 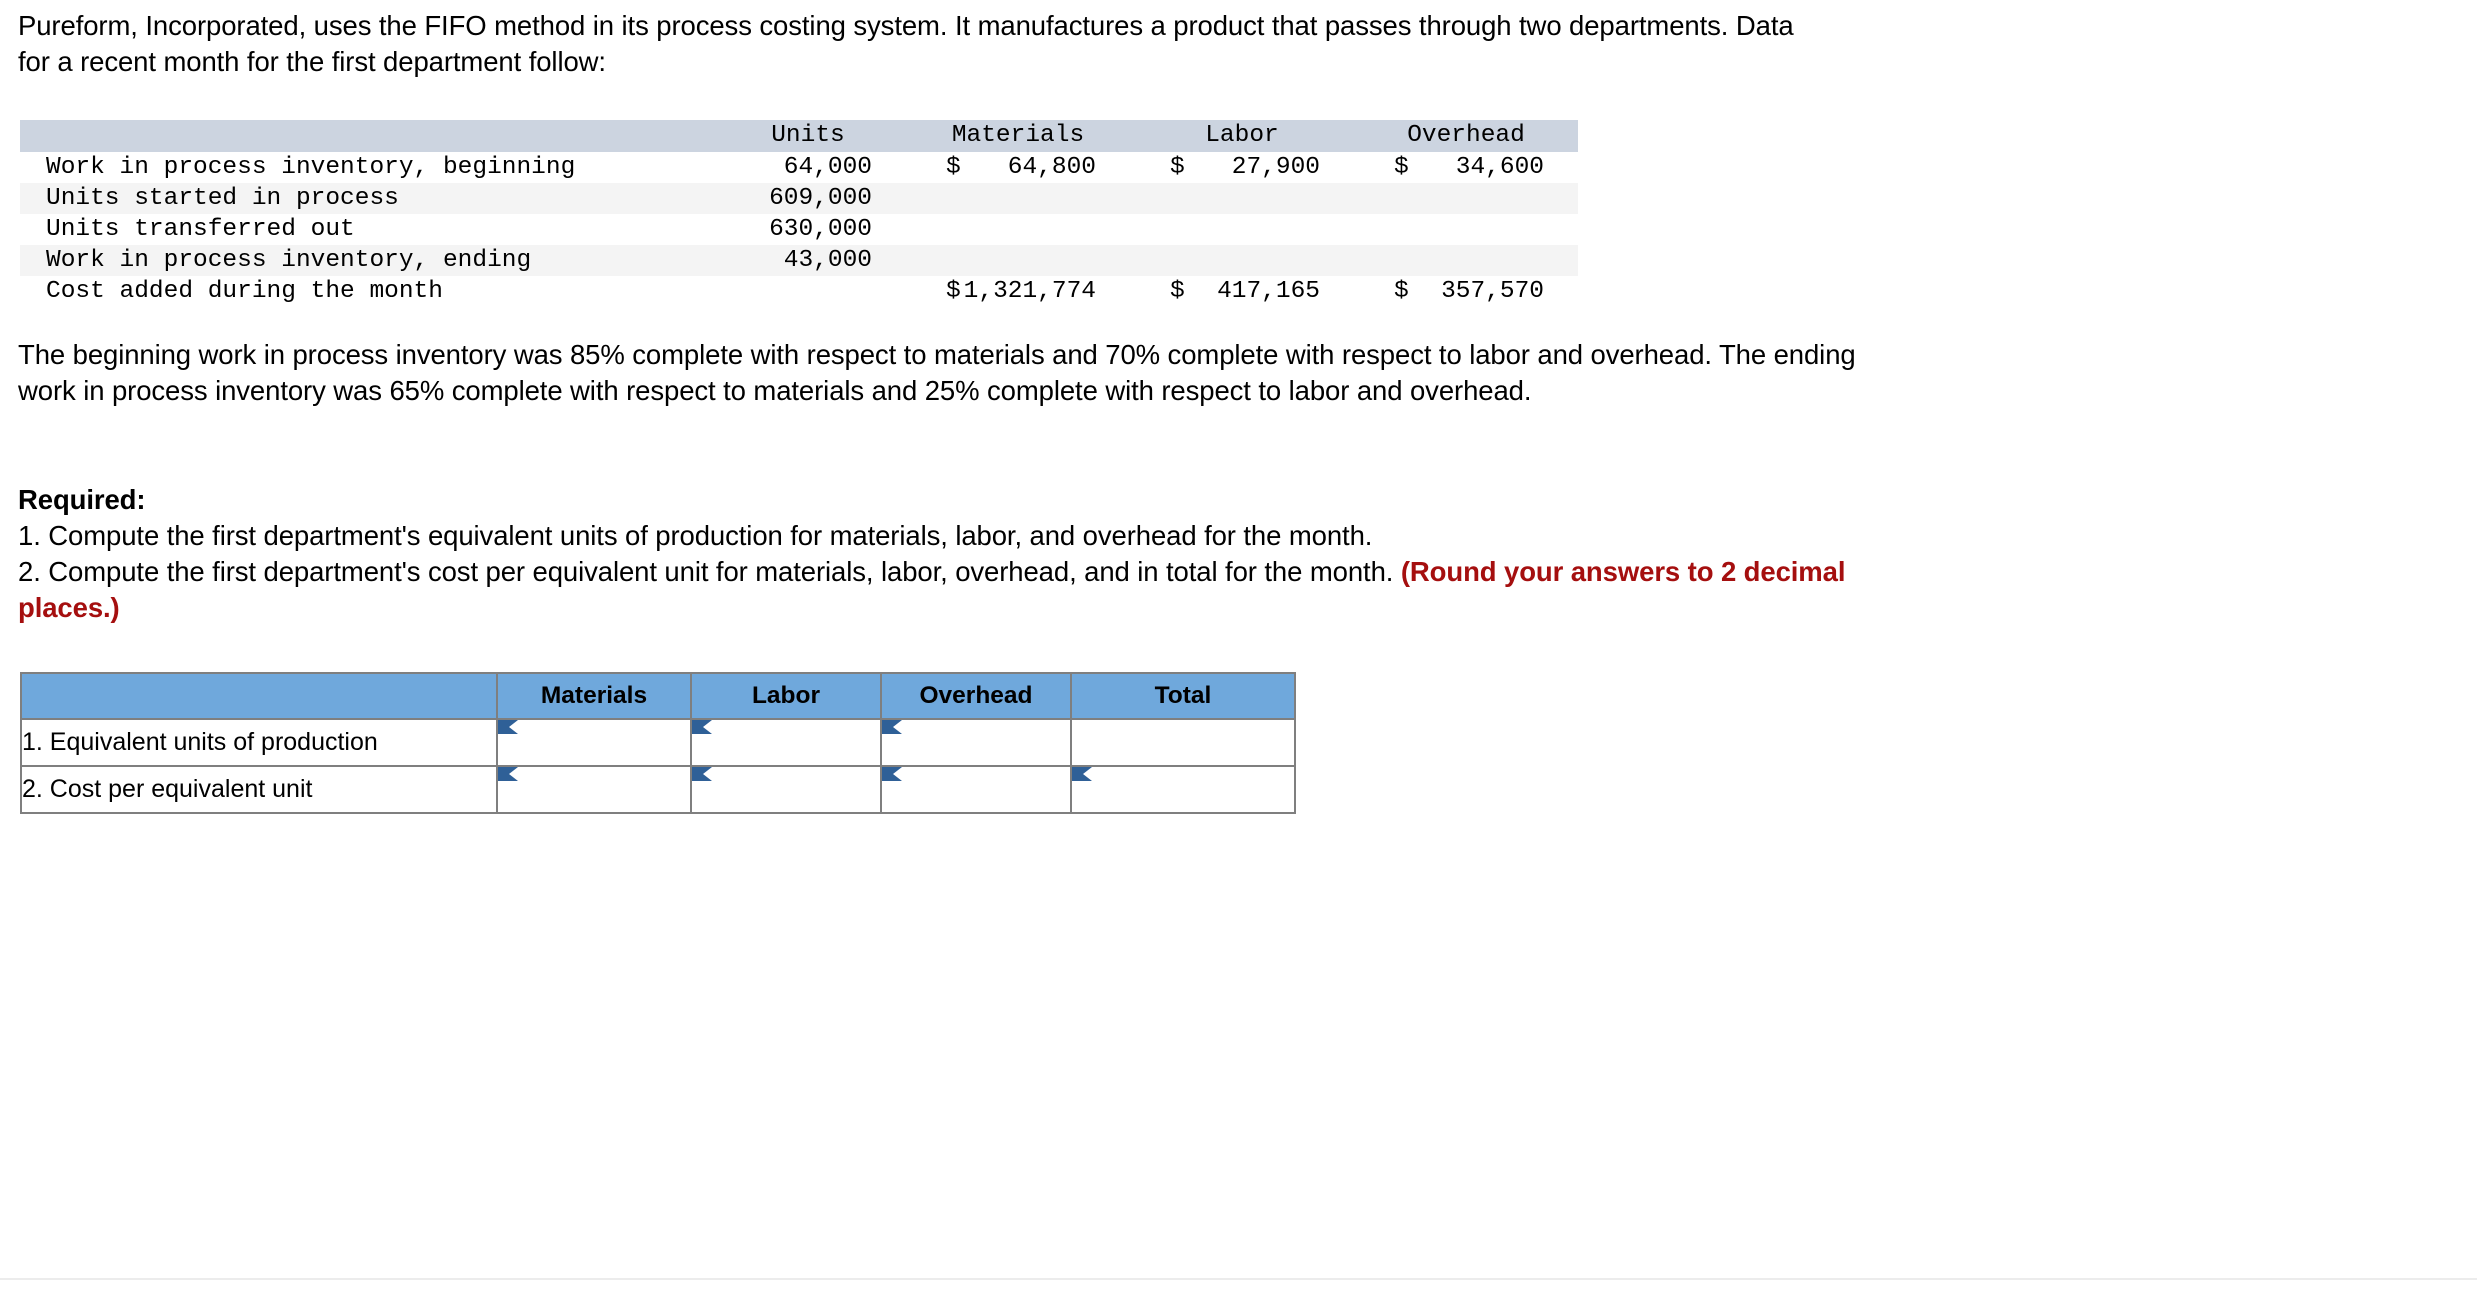 I want to click on row-labor: $27,900, so click(x=1242, y=167).